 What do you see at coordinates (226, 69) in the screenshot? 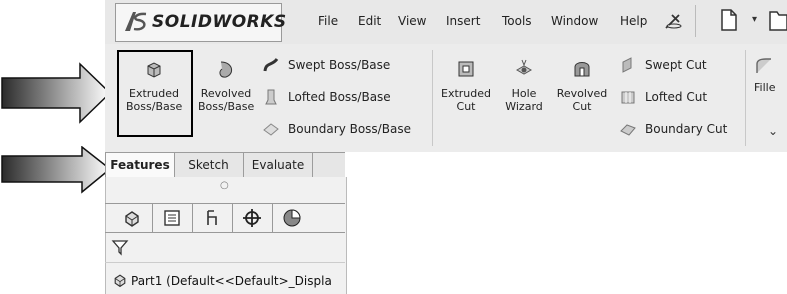
I see `revolved-boss-icon` at bounding box center [226, 69].